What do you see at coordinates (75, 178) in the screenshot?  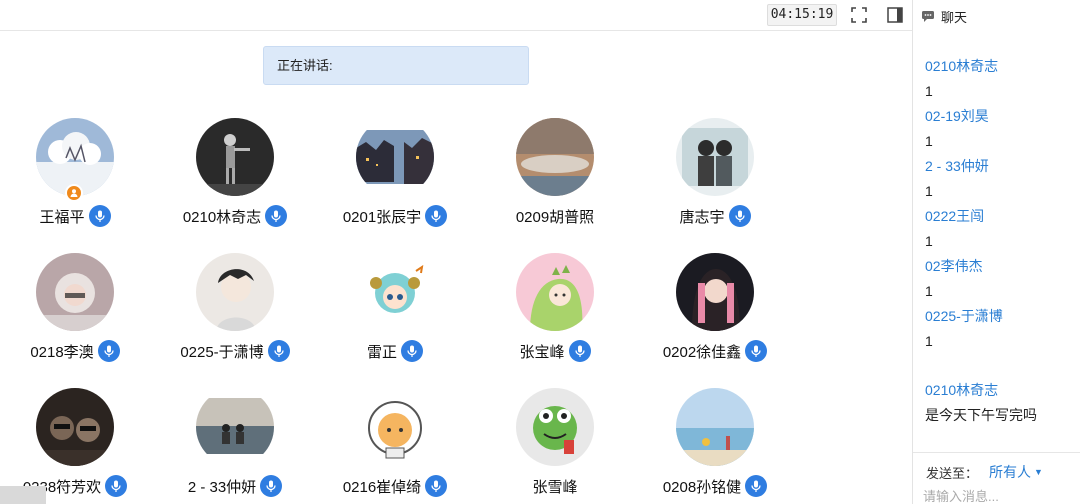 I see `participant-tile: 王福平` at bounding box center [75, 178].